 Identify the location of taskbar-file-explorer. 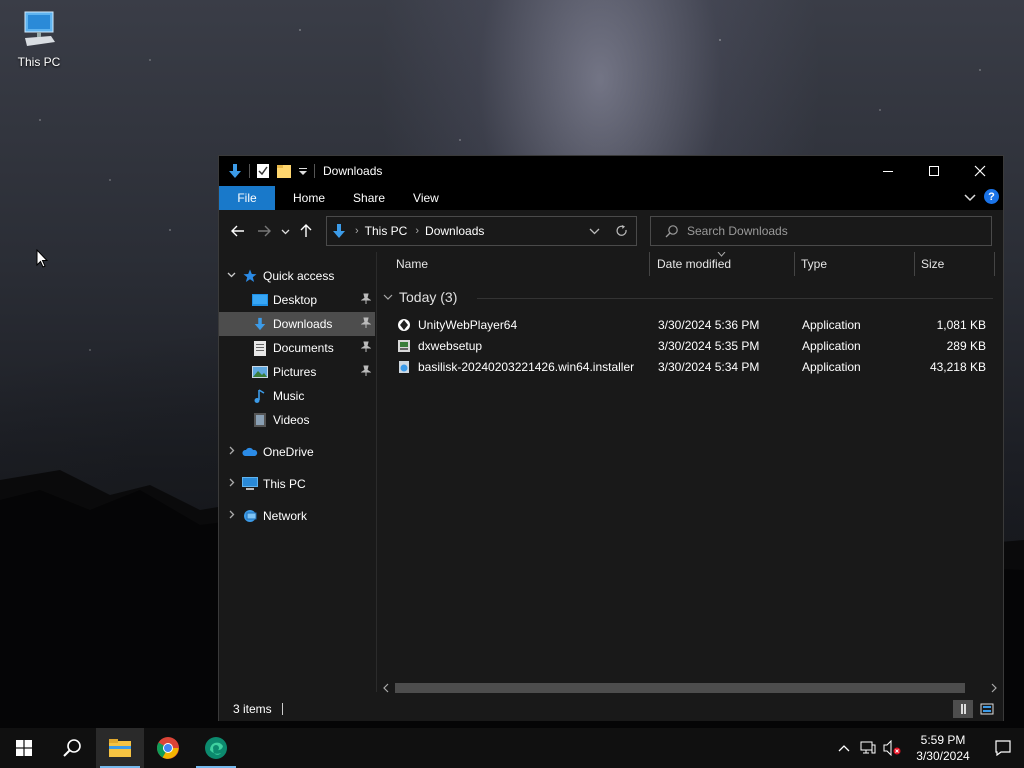
(120, 748).